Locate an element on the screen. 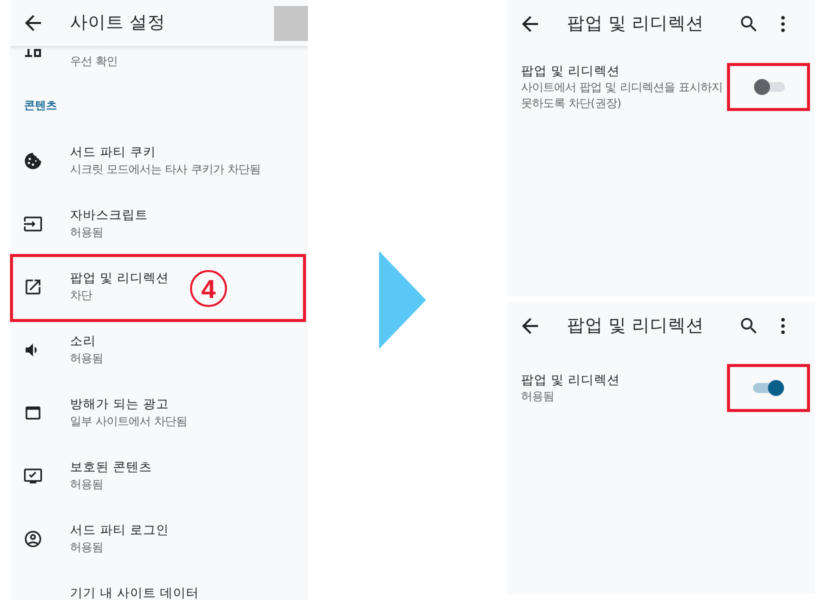 The height and width of the screenshot is (600, 828). setting-title: 방해가 되는 광고 is located at coordinates (119, 404).